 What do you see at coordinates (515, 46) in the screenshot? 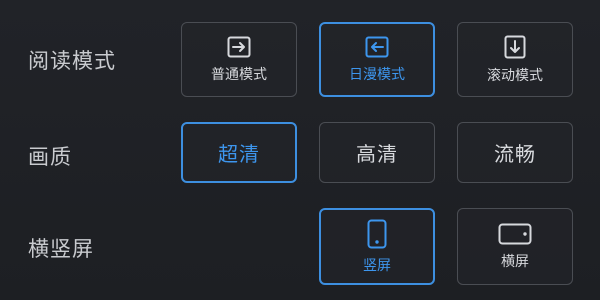
I see `arrow-down-icon` at bounding box center [515, 46].